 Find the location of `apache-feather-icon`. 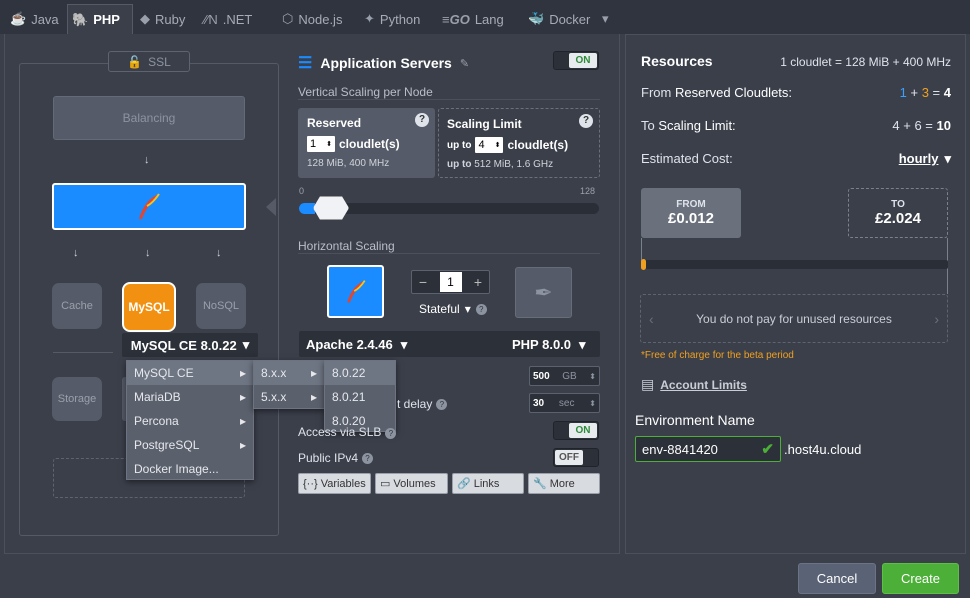

apache-feather-icon is located at coordinates (149, 205).